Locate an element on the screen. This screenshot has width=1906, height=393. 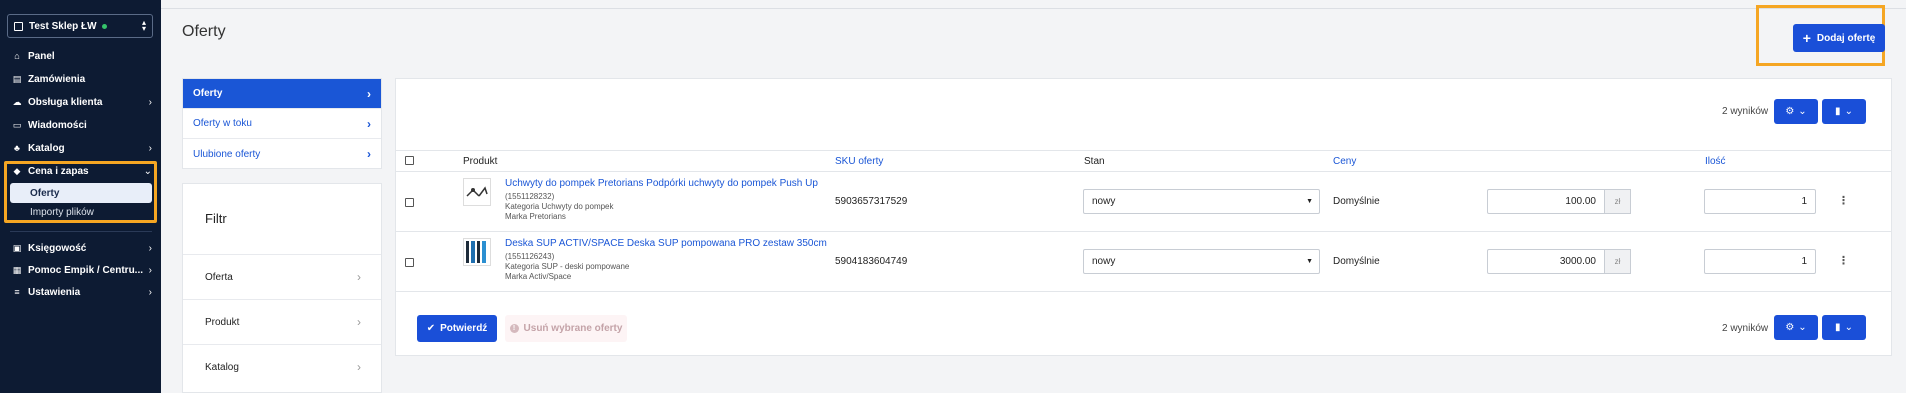
product-id: (1551128232) is located at coordinates (530, 196).